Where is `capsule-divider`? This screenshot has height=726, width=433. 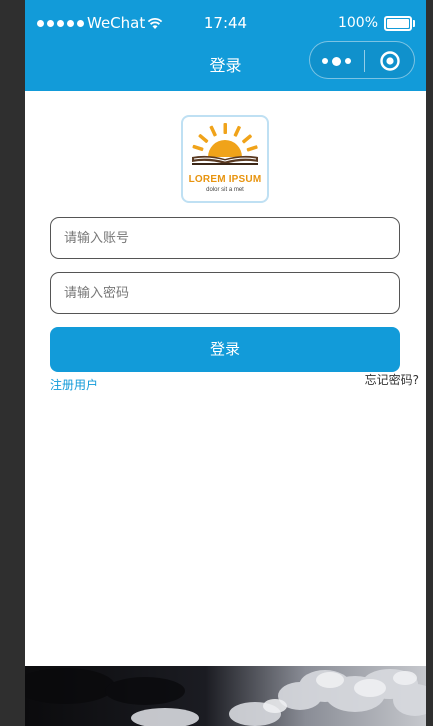 capsule-divider is located at coordinates (364, 61).